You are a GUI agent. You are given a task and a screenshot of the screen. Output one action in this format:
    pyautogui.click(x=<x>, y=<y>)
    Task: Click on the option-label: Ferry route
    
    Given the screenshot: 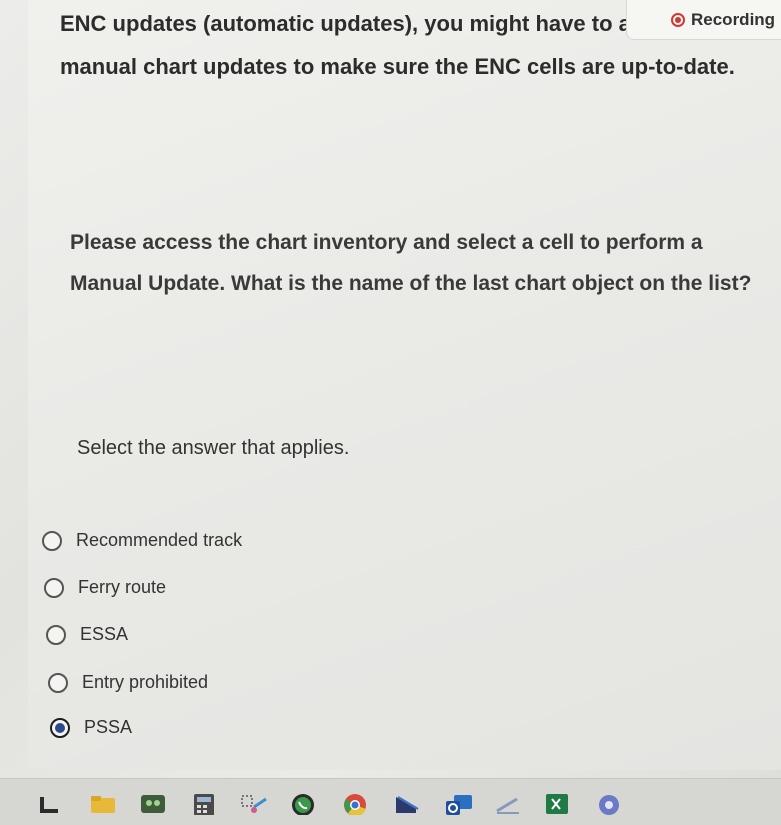 What is the action you would take?
    pyautogui.click(x=122, y=587)
    